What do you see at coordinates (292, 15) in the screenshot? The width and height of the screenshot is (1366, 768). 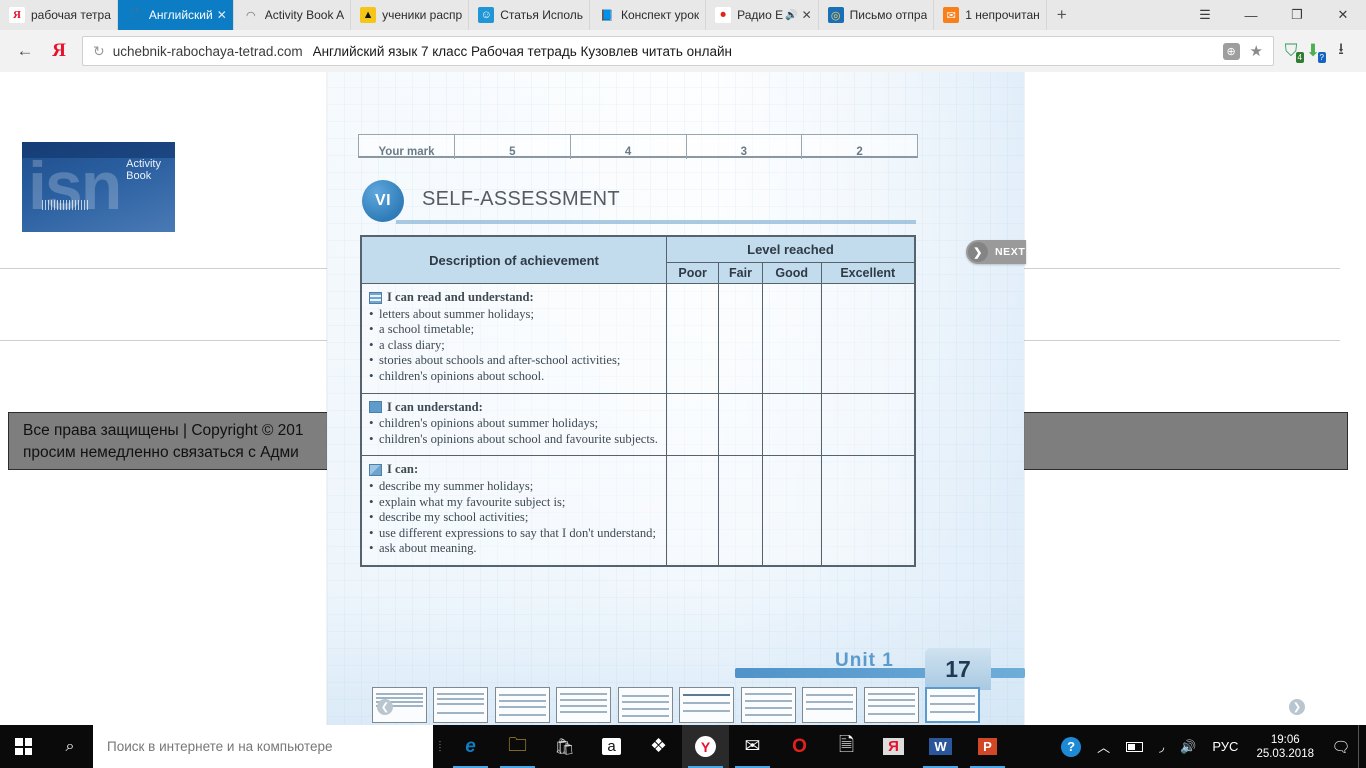 I see `browser-tab-2: ◠ Activity Book A` at bounding box center [292, 15].